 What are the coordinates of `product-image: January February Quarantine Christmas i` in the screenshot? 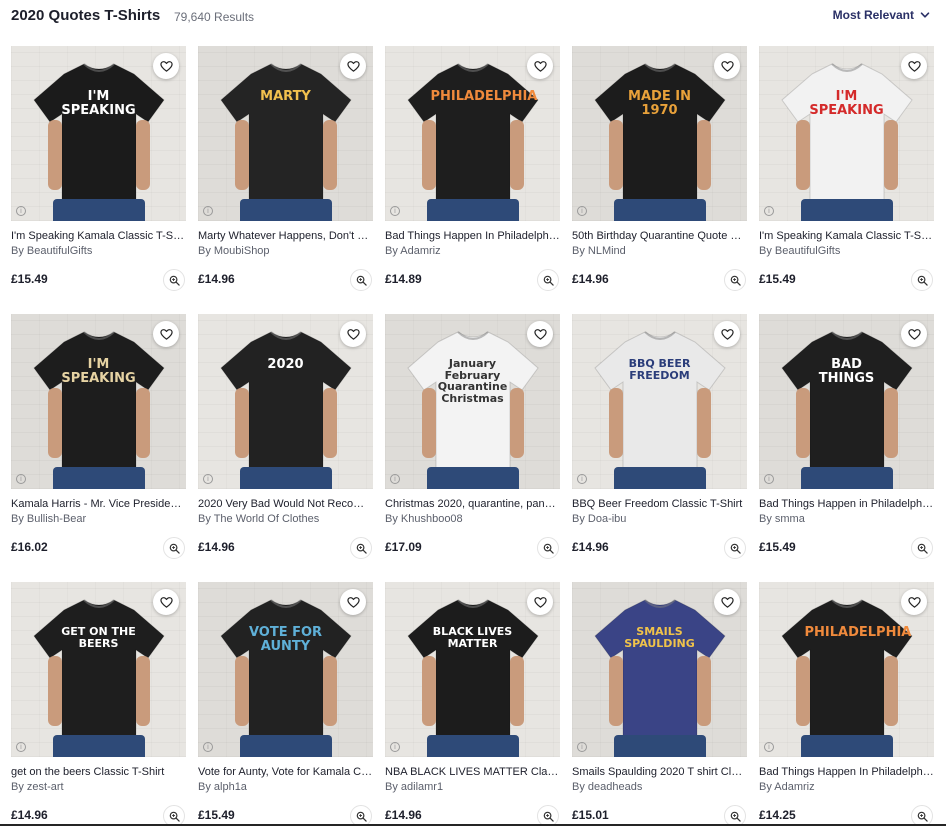 It's located at (472, 401).